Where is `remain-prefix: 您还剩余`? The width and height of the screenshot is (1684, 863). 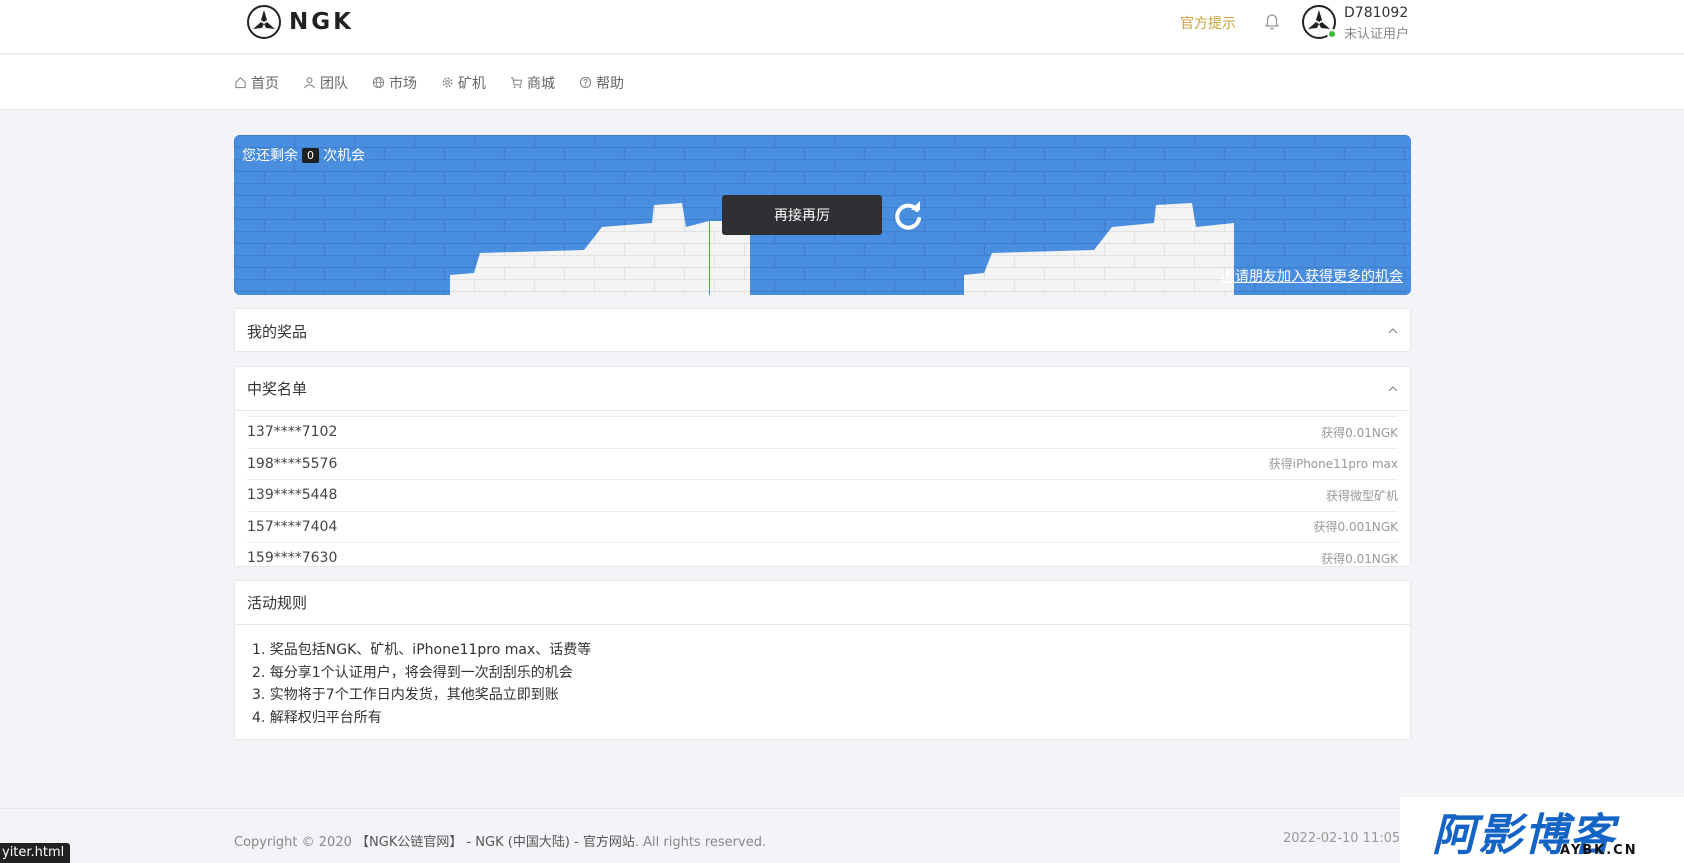 remain-prefix: 您还剩余 is located at coordinates (270, 156).